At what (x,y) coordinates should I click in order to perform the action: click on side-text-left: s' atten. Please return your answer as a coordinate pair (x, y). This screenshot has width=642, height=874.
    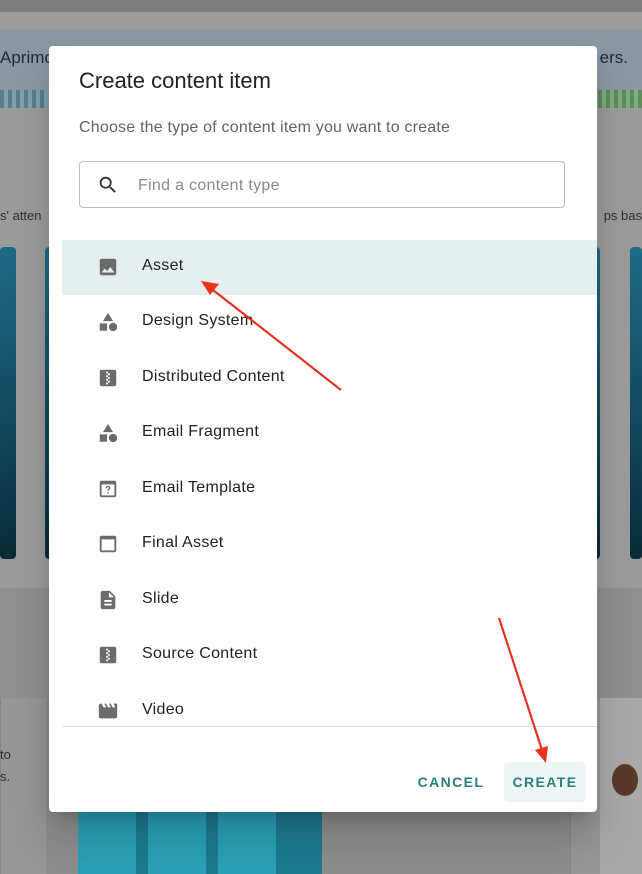
    Looking at the image, I should click on (21, 215).